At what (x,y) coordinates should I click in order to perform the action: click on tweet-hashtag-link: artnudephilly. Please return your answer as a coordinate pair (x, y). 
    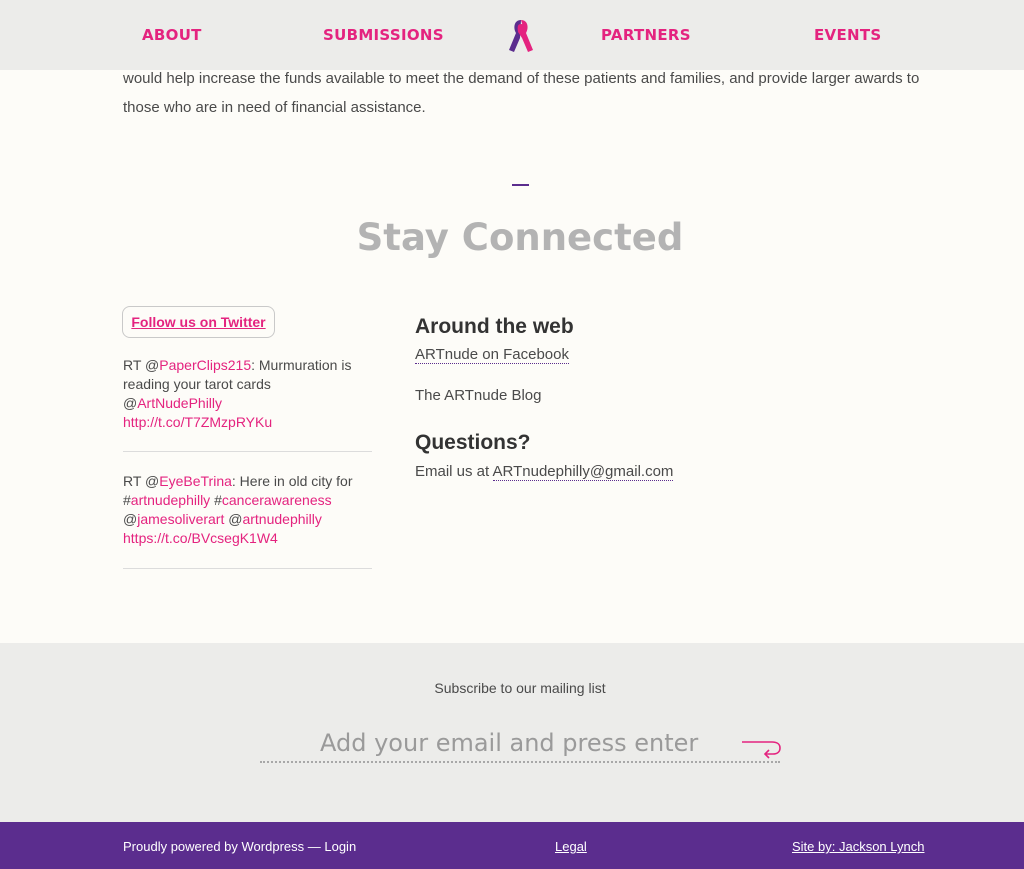
    Looking at the image, I should click on (170, 500).